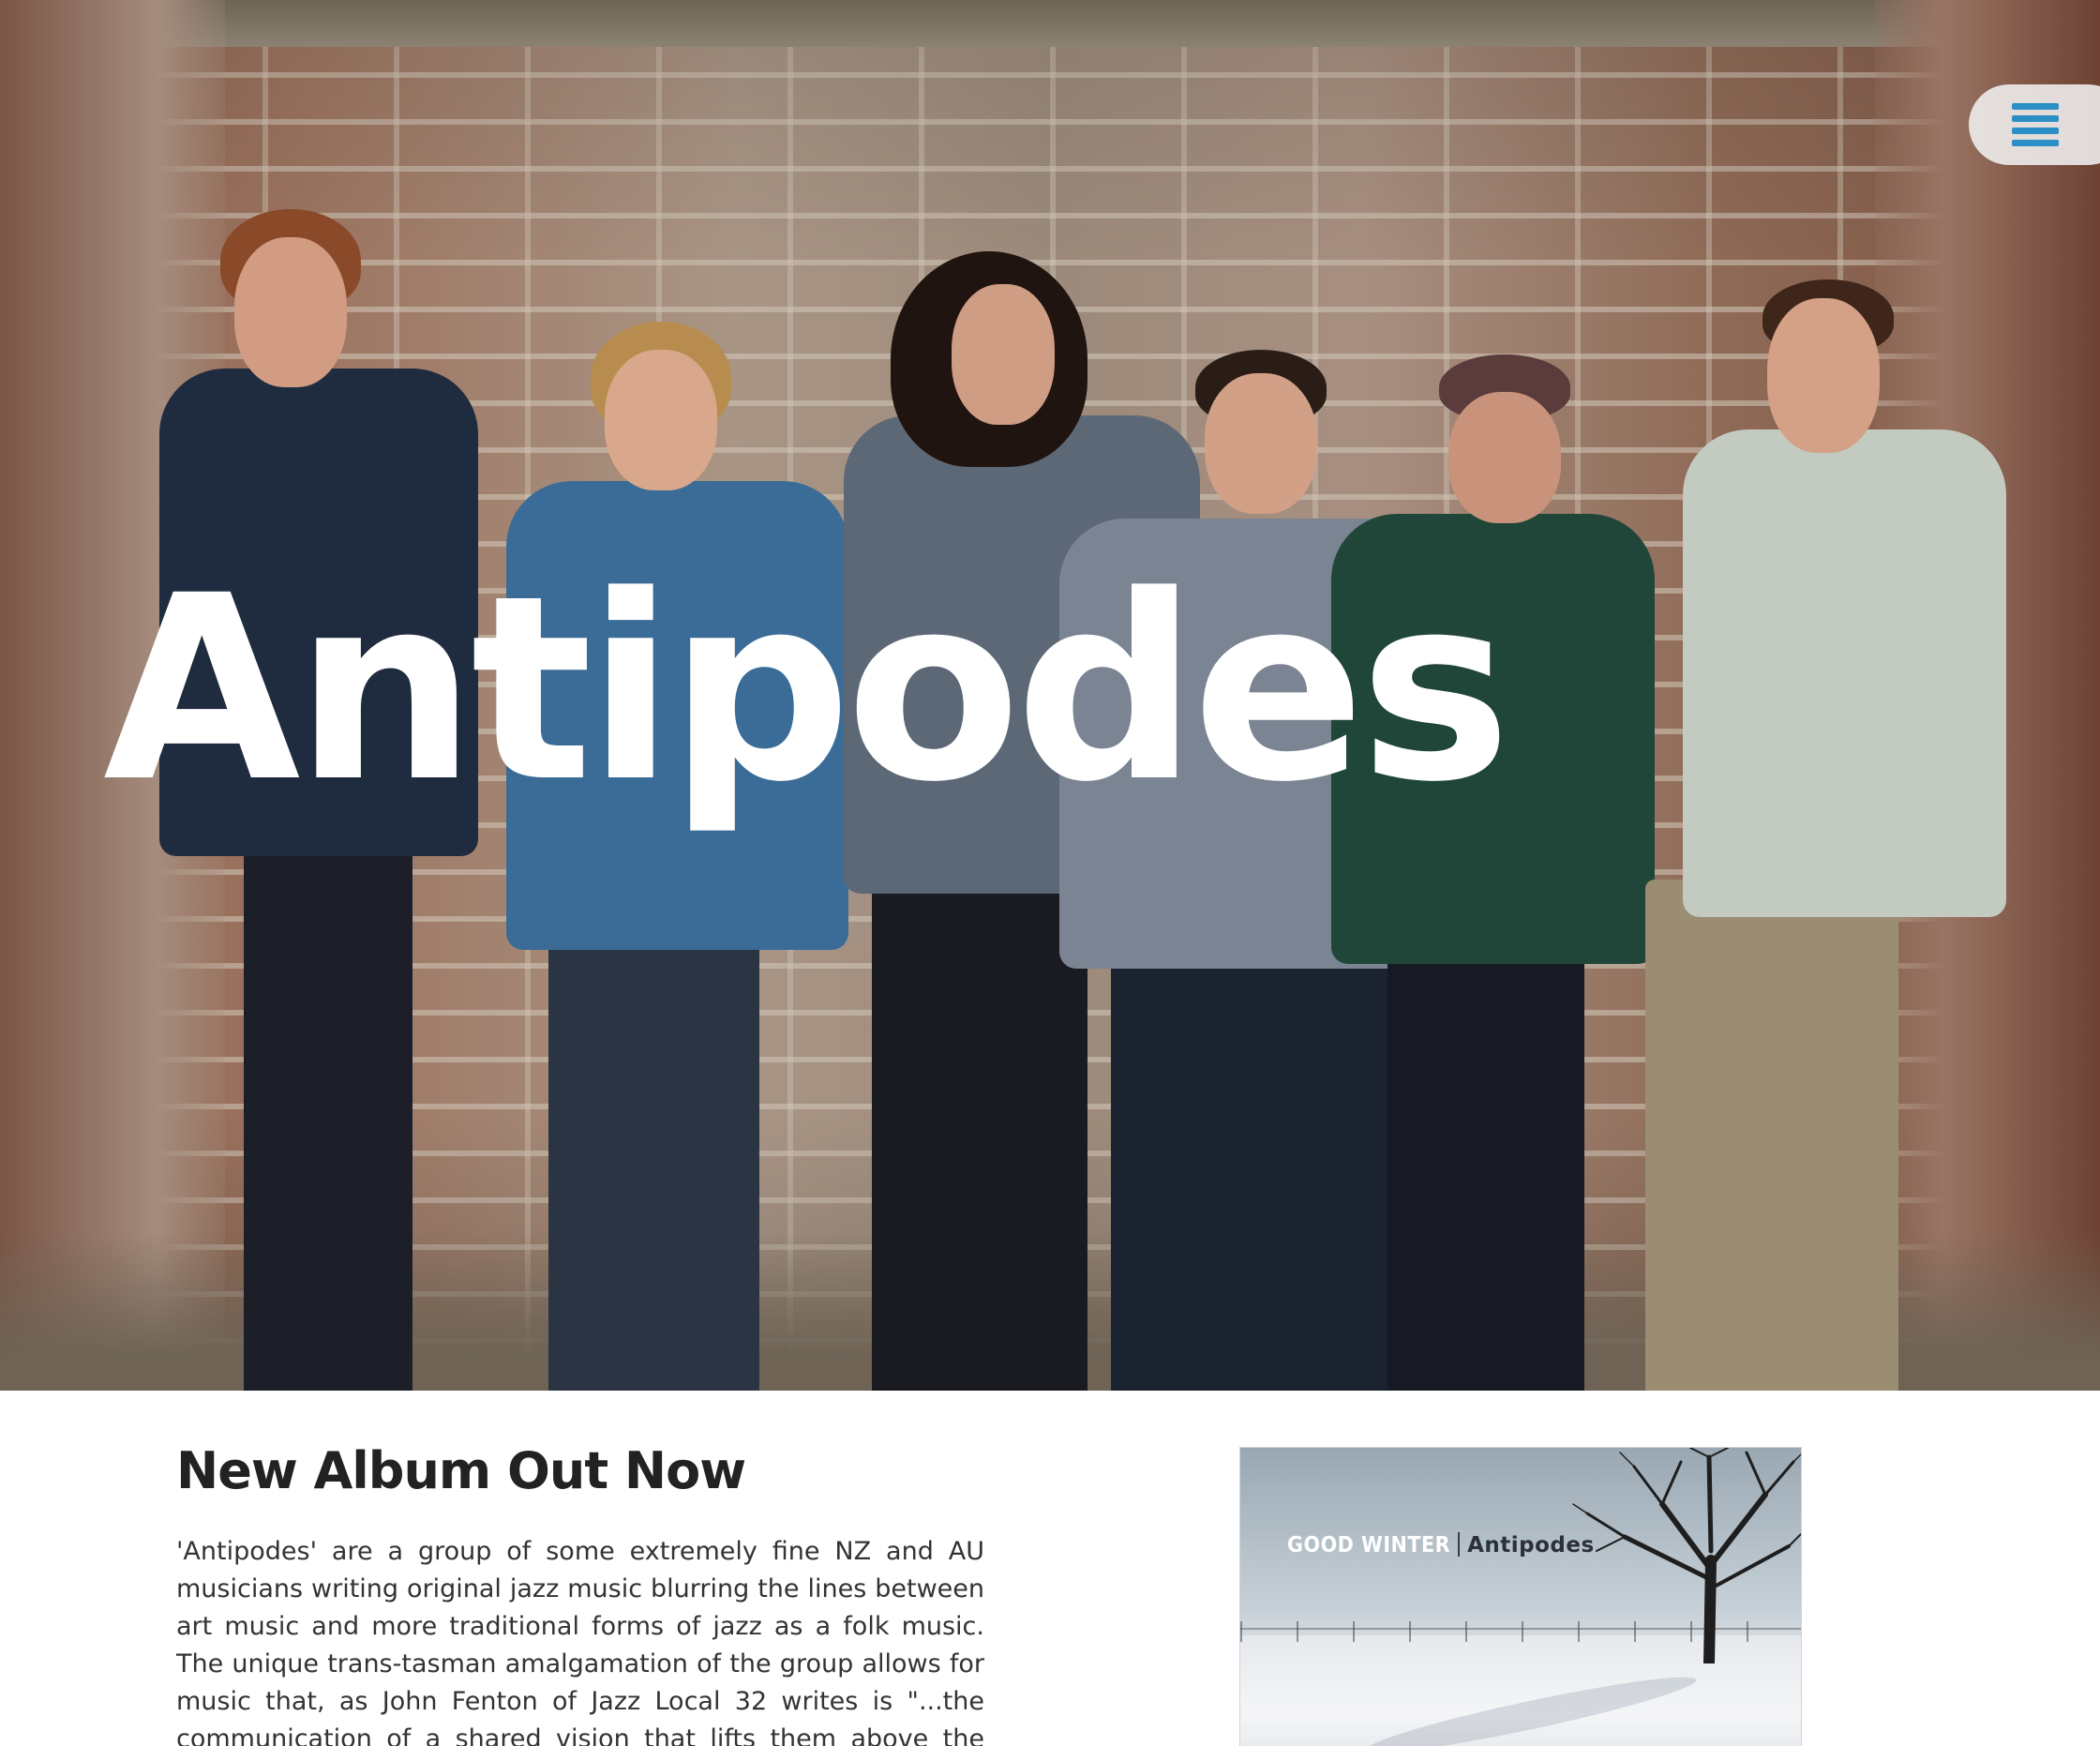  Describe the element at coordinates (1369, 1545) in the screenshot. I see `album-cover-artist: GOOD WINTER` at that location.